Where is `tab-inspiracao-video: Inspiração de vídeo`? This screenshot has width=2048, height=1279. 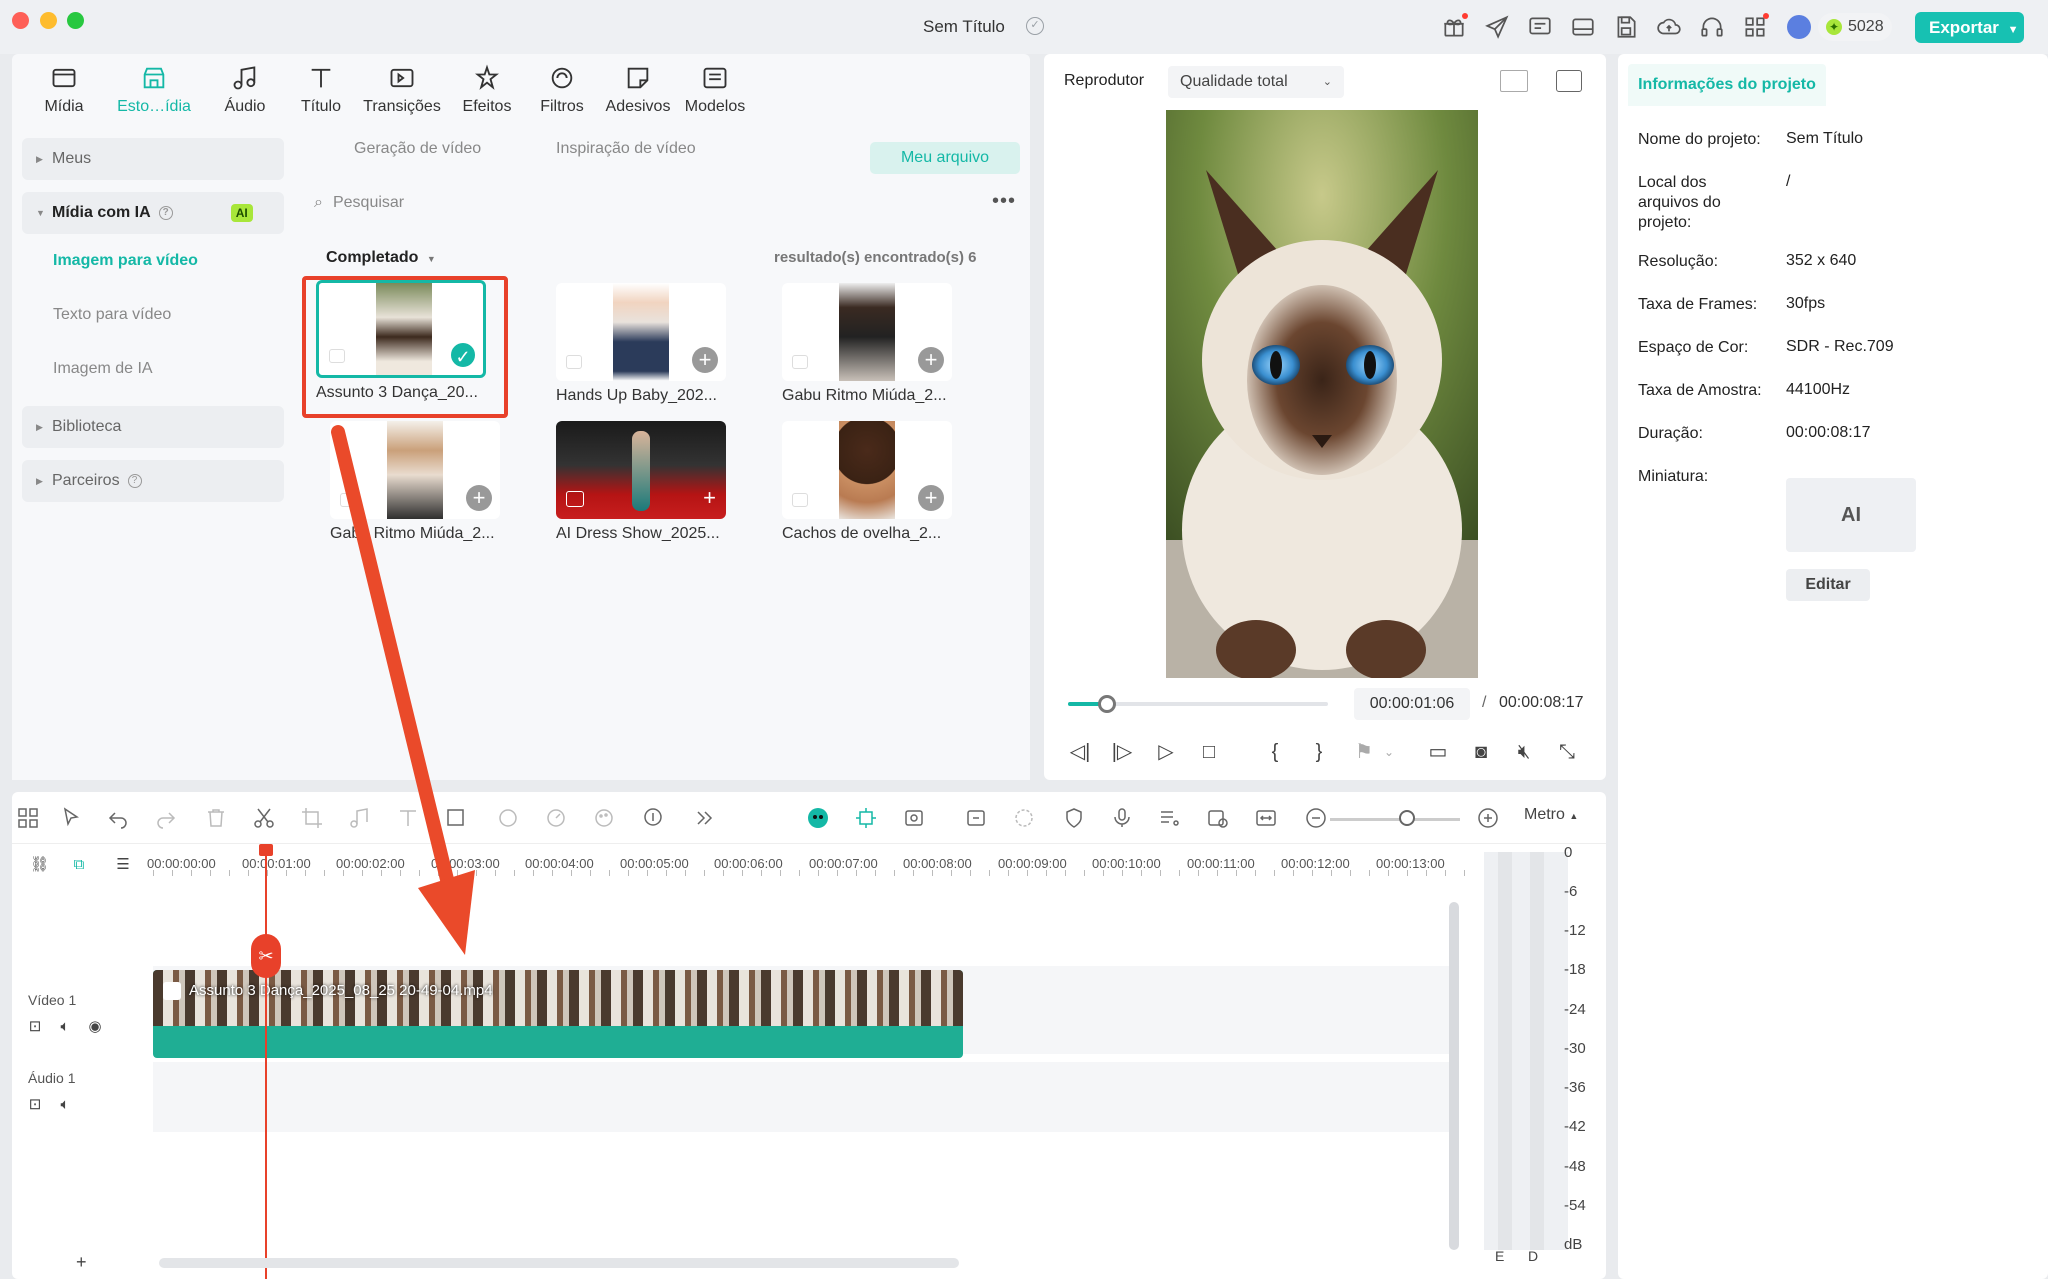 tab-inspiracao-video: Inspiração de vídeo is located at coordinates (626, 149).